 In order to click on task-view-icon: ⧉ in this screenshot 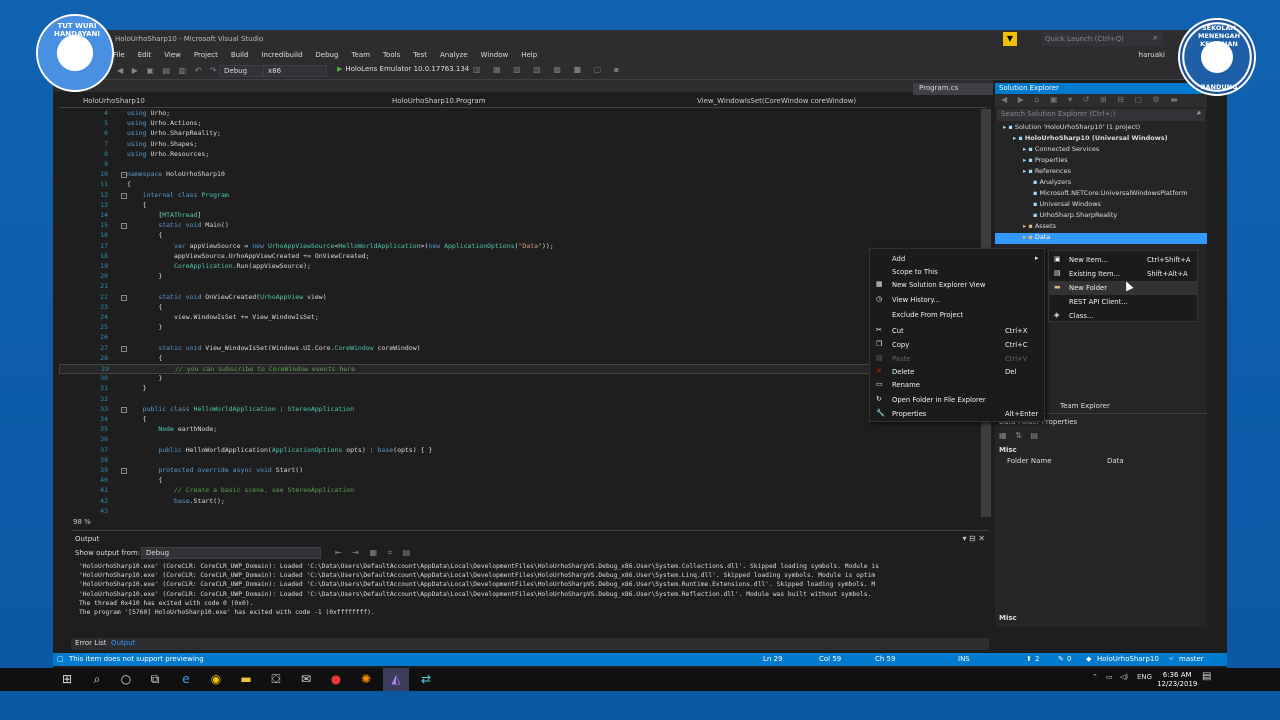, I will do `click(155, 679)`.